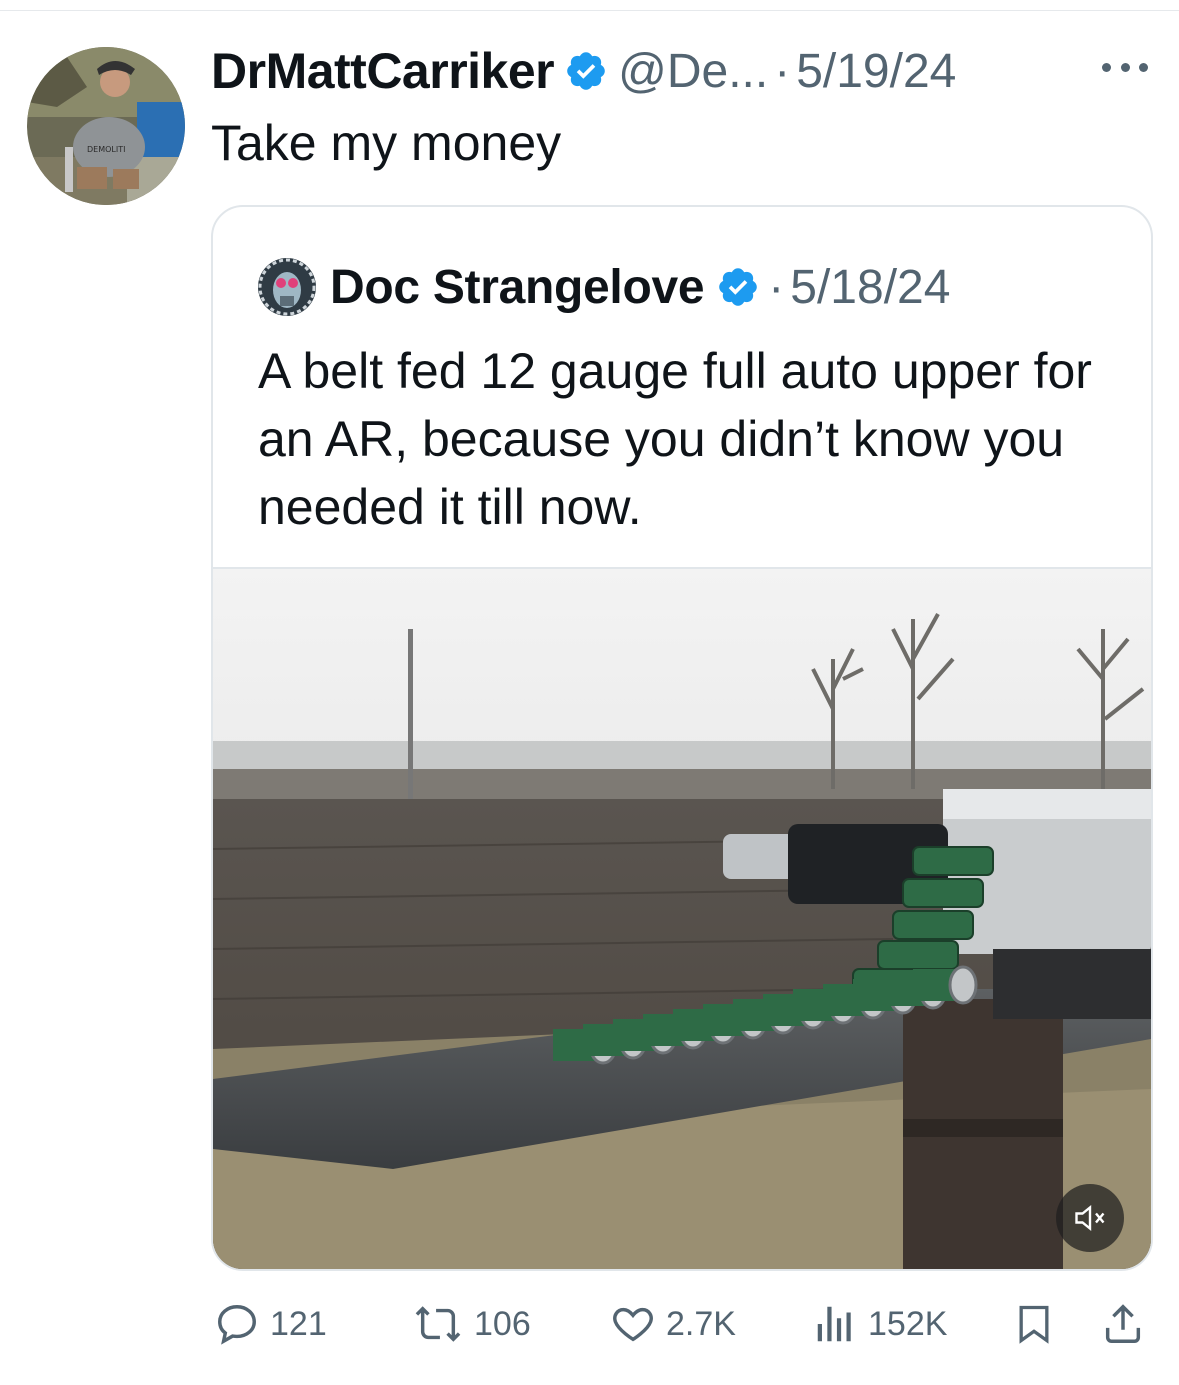 The width and height of the screenshot is (1179, 1385). I want to click on quoted-author-avatar, so click(287, 287).